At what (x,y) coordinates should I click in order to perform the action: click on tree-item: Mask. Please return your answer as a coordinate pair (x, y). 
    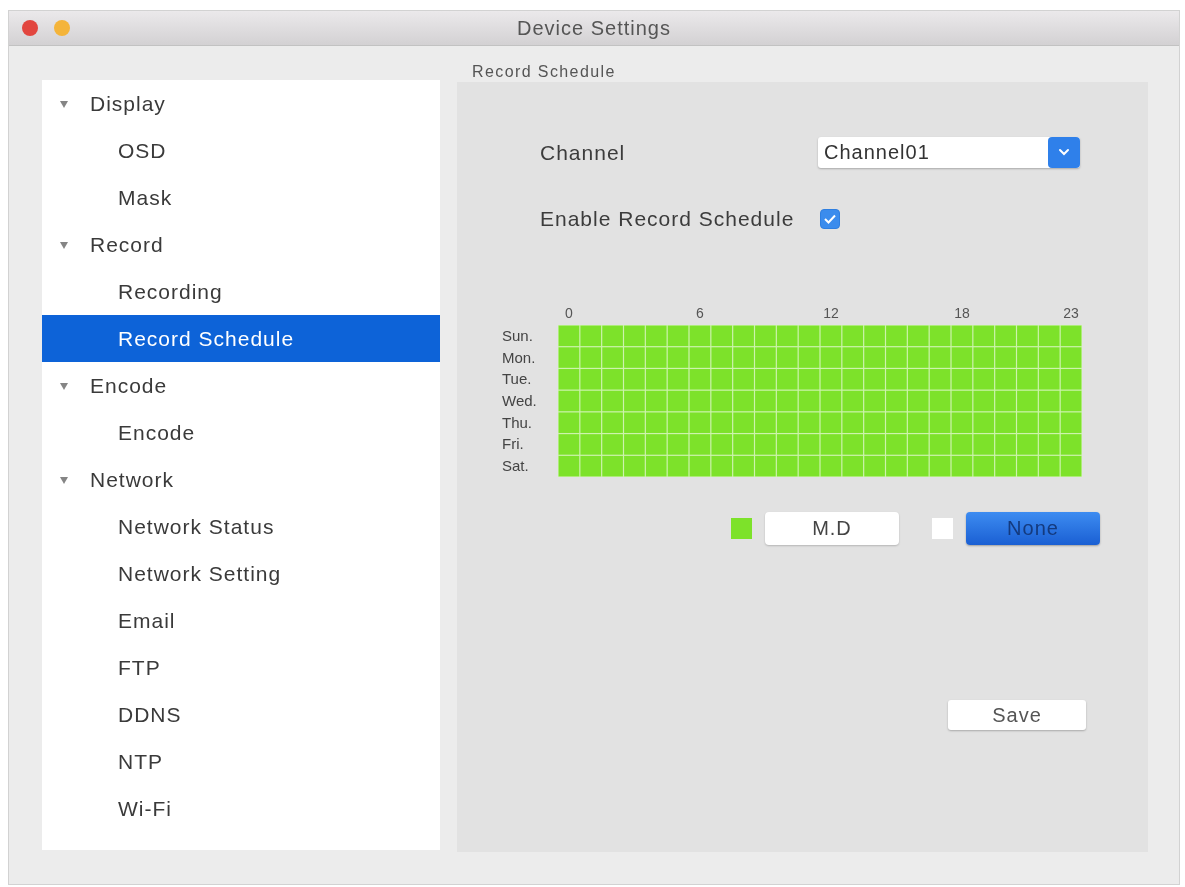
    Looking at the image, I should click on (241, 197).